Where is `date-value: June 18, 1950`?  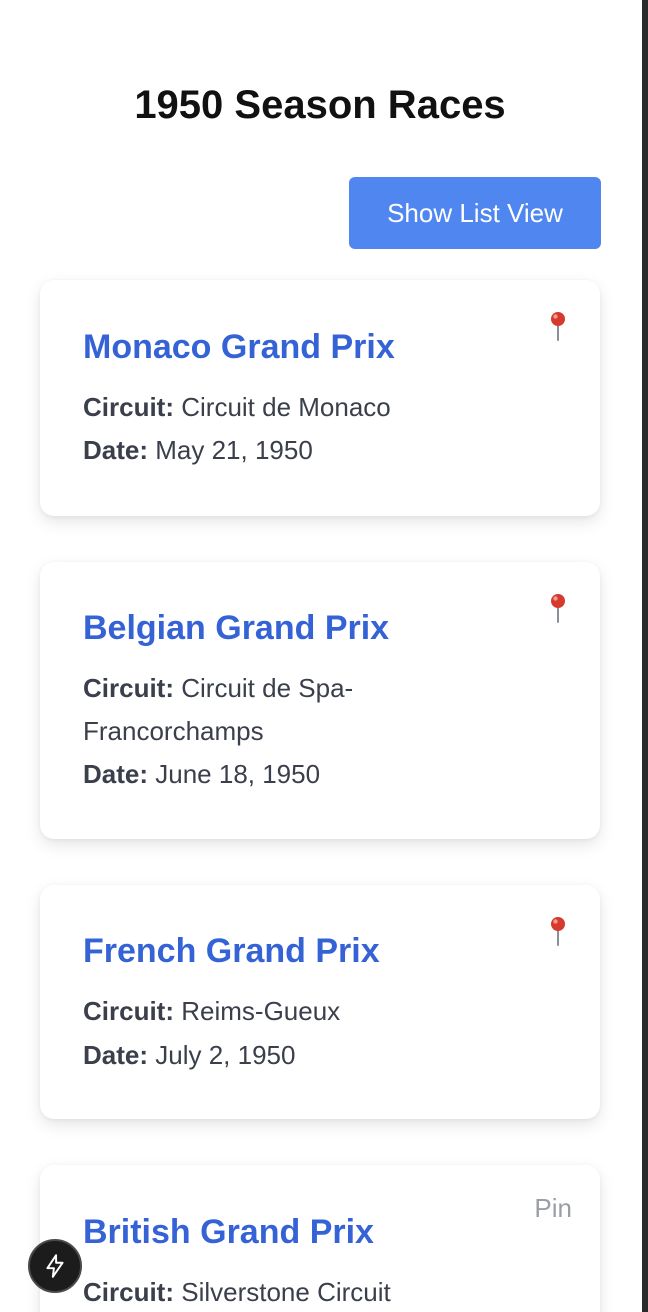
date-value: June 18, 1950 is located at coordinates (238, 774).